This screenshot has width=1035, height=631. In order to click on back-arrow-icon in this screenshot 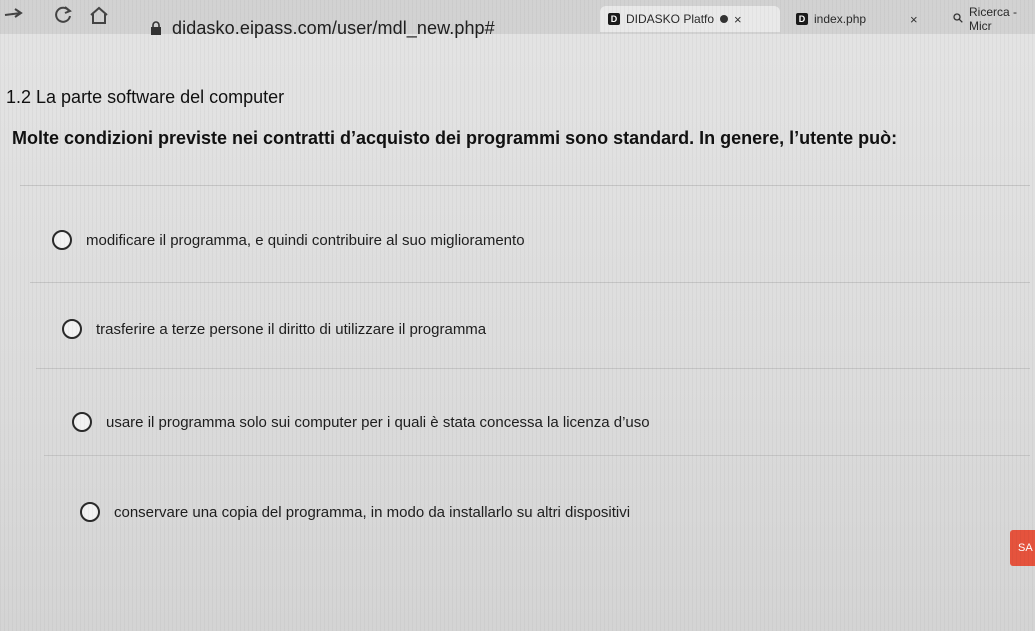, I will do `click(13, 15)`.